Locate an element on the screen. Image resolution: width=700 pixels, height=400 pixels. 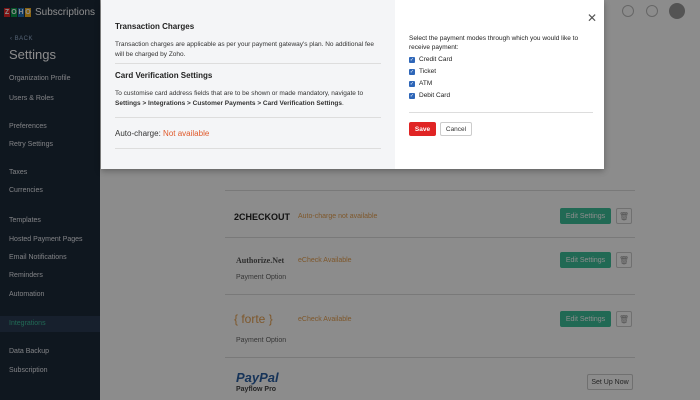
cancel-button: Cancel is located at coordinates (456, 129).